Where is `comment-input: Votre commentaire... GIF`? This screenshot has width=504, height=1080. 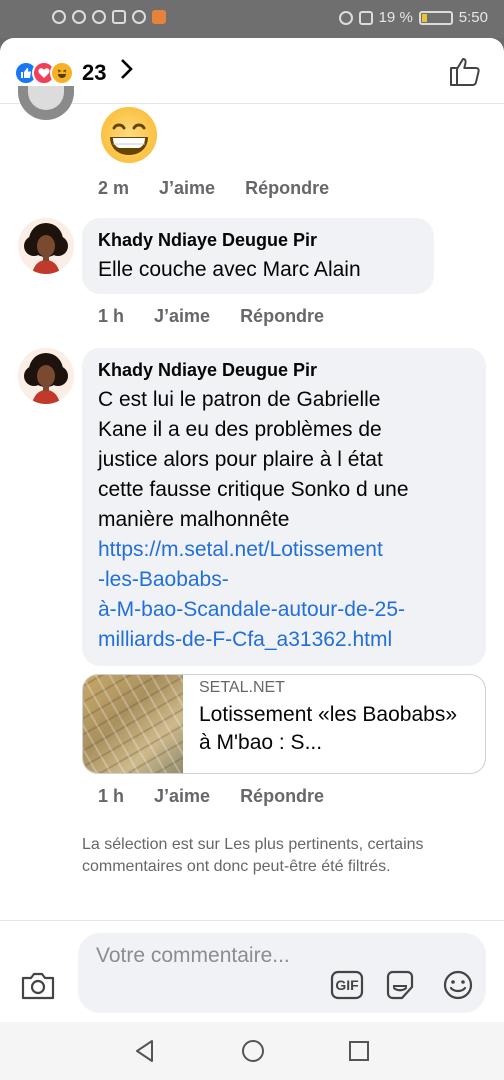
comment-input: Votre commentaire... GIF is located at coordinates (282, 973).